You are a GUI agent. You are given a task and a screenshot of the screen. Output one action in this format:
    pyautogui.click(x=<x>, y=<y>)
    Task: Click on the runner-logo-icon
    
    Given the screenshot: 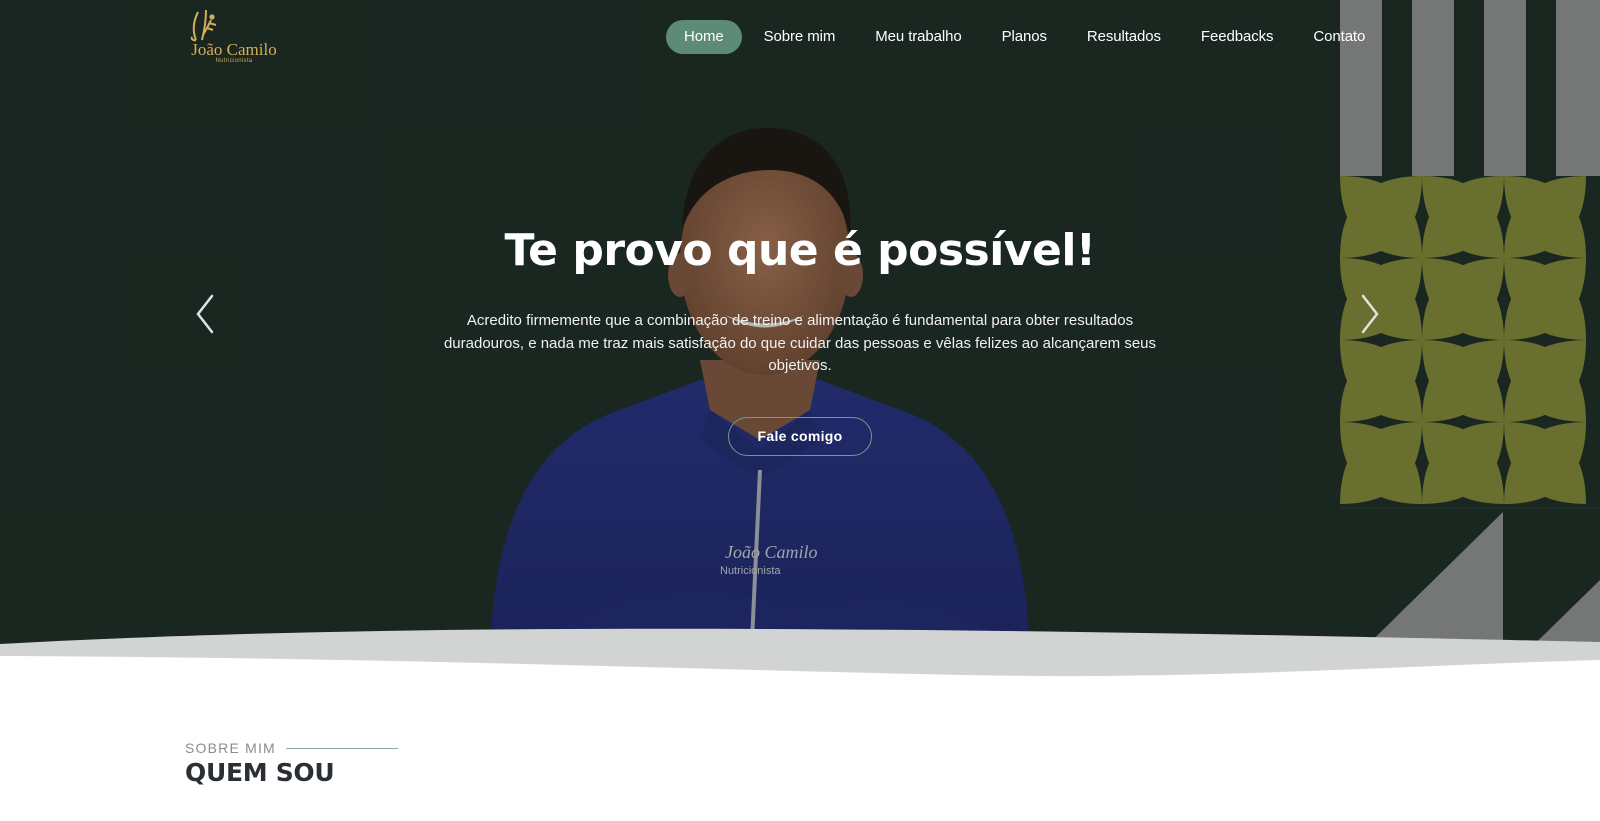 What is the action you would take?
    pyautogui.click(x=203, y=25)
    